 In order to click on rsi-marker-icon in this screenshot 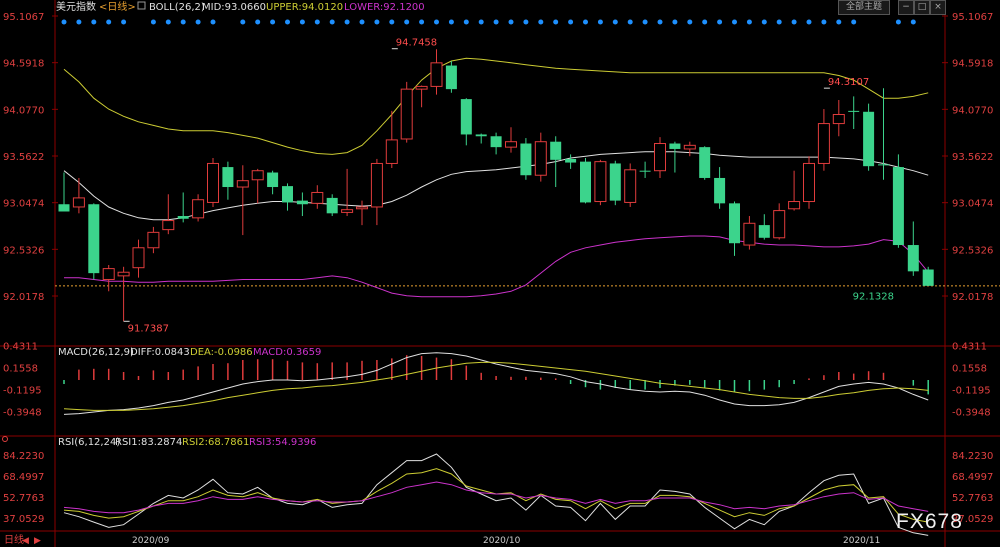, I will do `click(5, 439)`.